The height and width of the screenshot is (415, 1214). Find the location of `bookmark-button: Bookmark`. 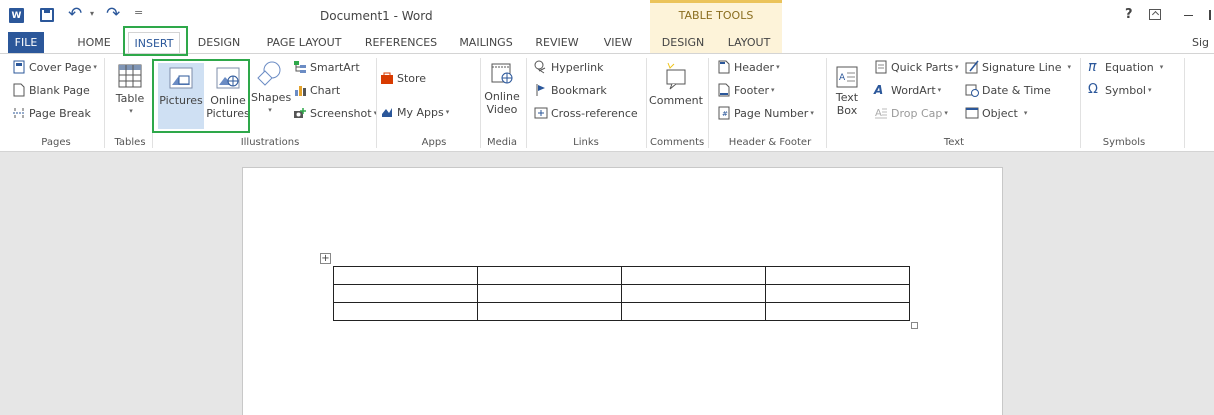

bookmark-button: Bookmark is located at coordinates (570, 90).